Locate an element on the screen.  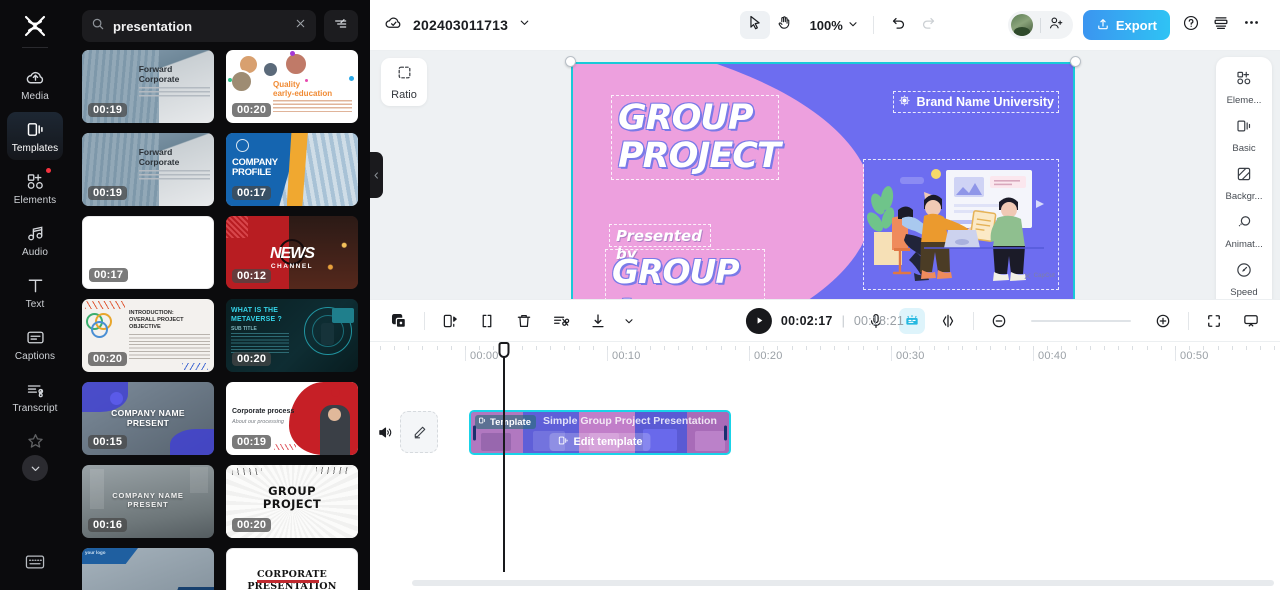
playhead-icon is located at coordinates (504, 350).